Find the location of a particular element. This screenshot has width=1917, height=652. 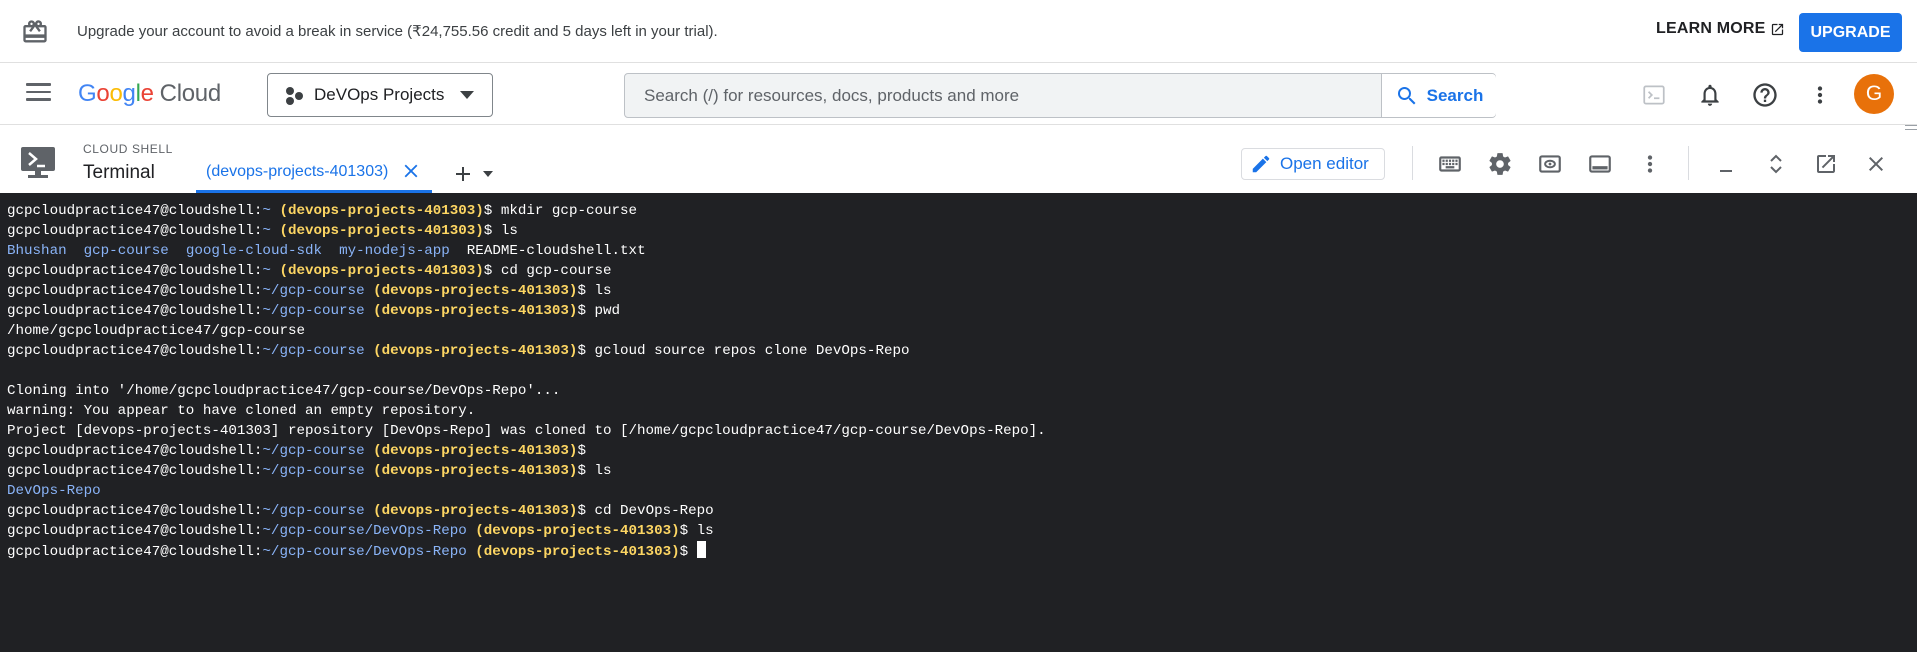

command-text: pwd is located at coordinates (607, 311).